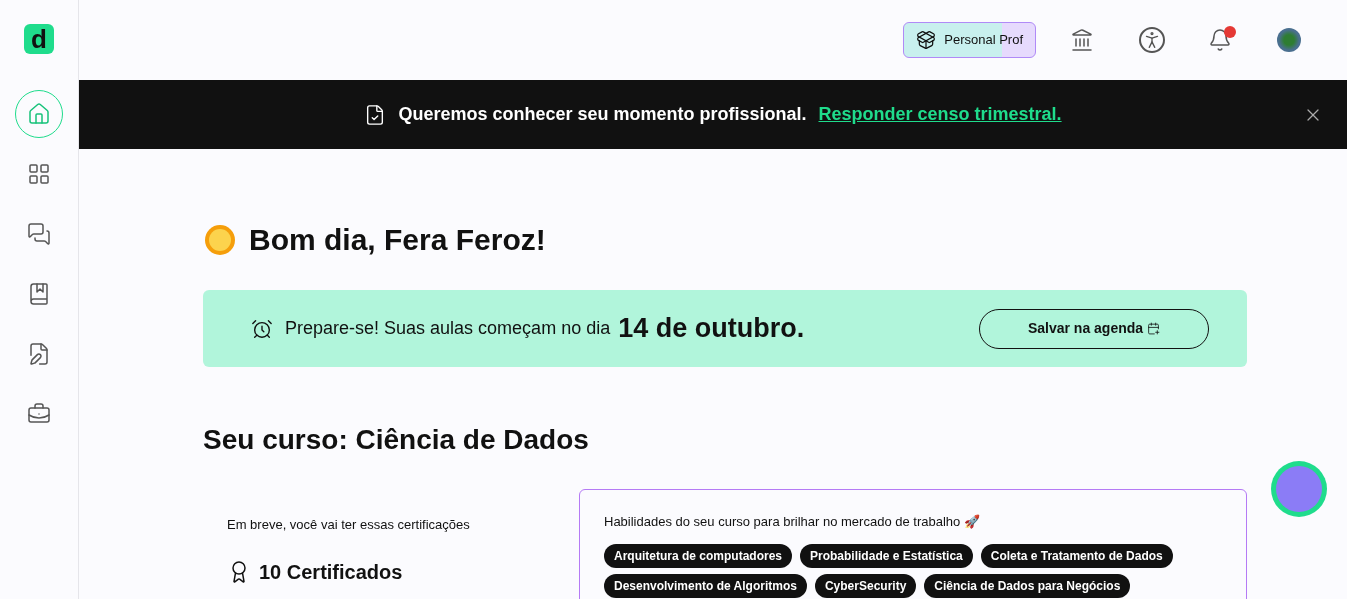 The image size is (1347, 599). Describe the element at coordinates (698, 555) in the screenshot. I see `skill-tag: Arquitetura de computadores` at that location.